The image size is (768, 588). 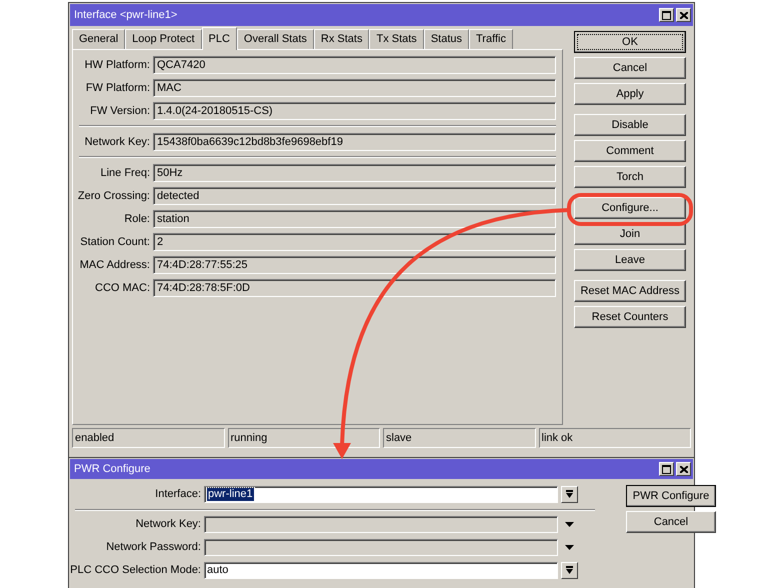 I want to click on tab: PLC, so click(x=219, y=38).